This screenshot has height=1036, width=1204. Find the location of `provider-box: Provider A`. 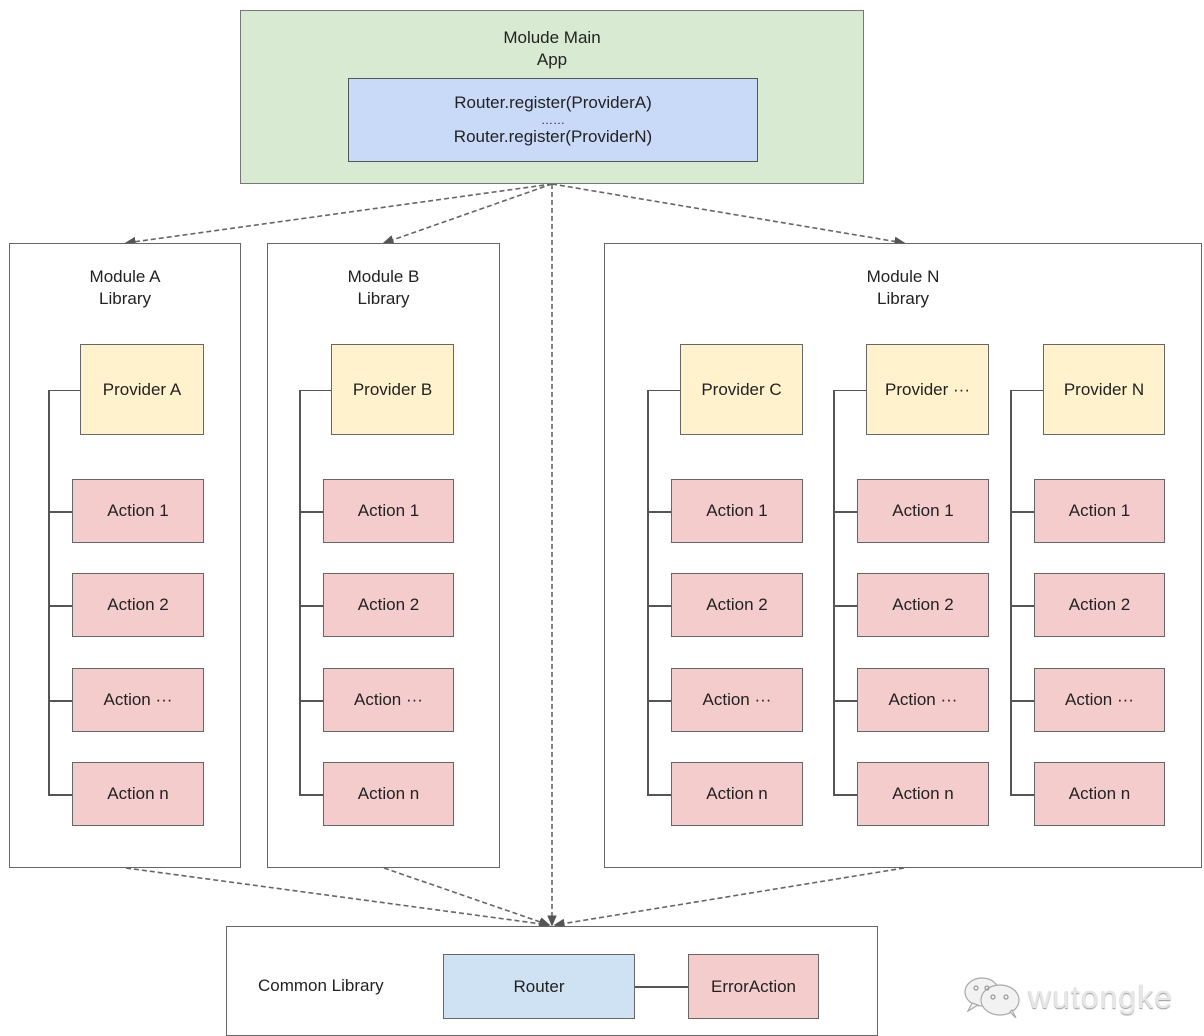

provider-box: Provider A is located at coordinates (142, 389).